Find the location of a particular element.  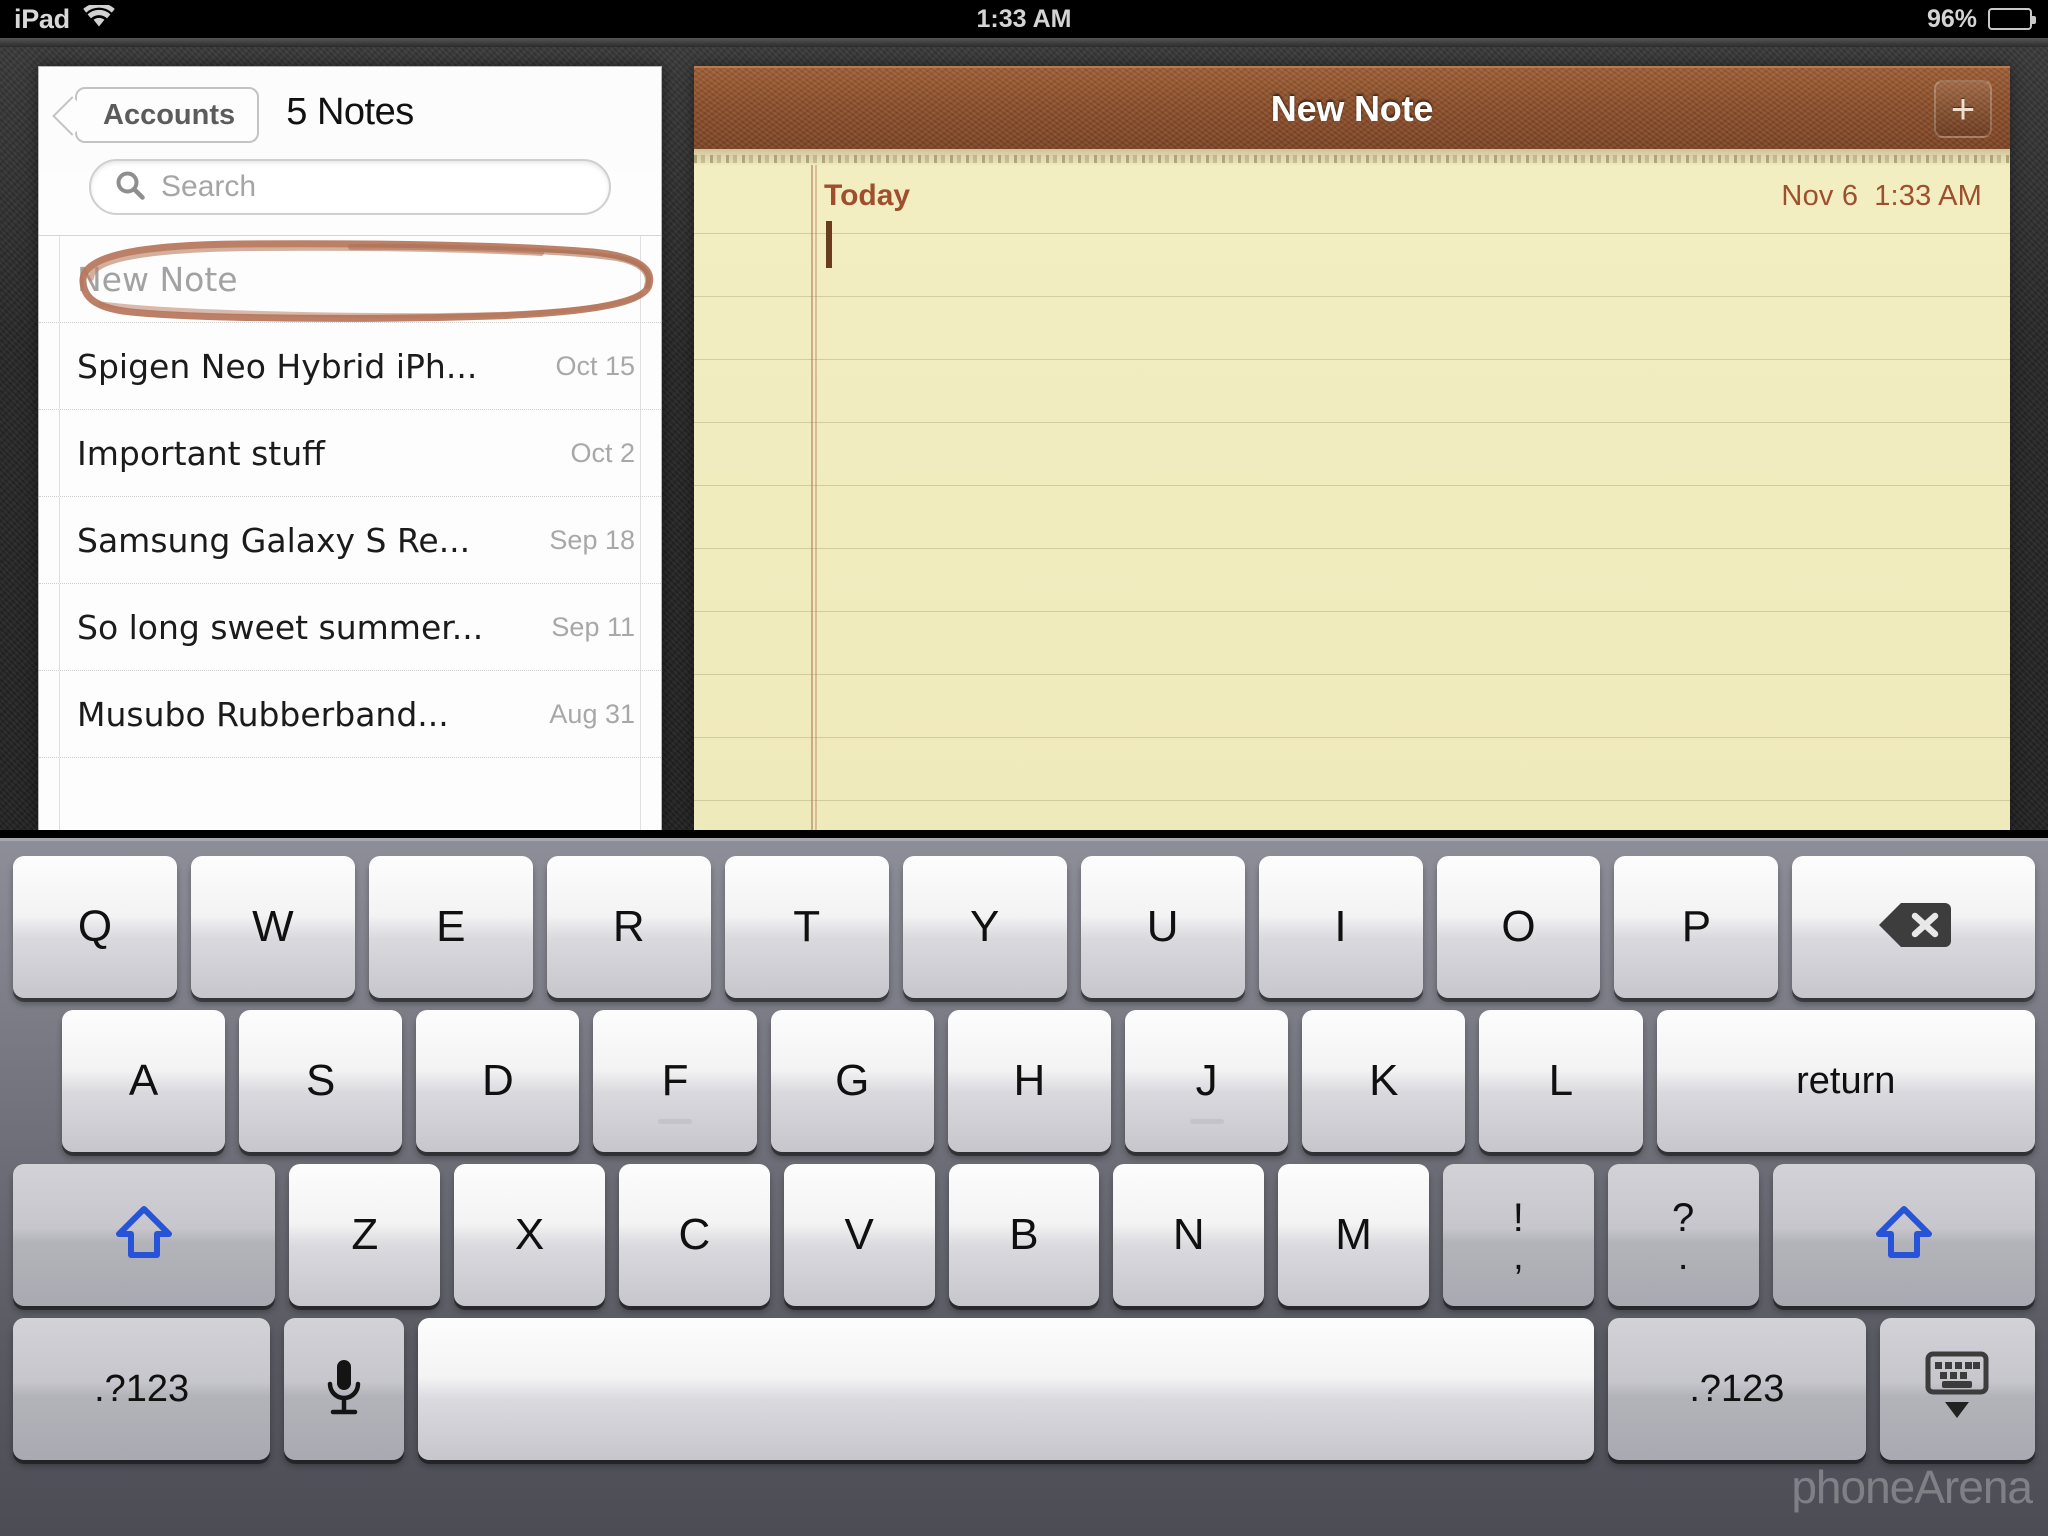

space-key is located at coordinates (1006, 1389).